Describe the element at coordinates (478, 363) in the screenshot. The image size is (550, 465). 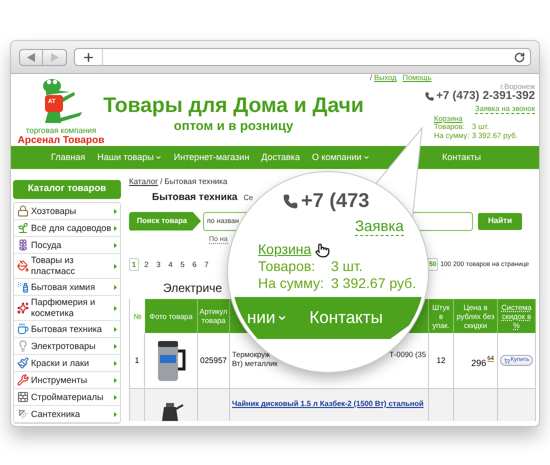
I see `price-text: 296` at that location.